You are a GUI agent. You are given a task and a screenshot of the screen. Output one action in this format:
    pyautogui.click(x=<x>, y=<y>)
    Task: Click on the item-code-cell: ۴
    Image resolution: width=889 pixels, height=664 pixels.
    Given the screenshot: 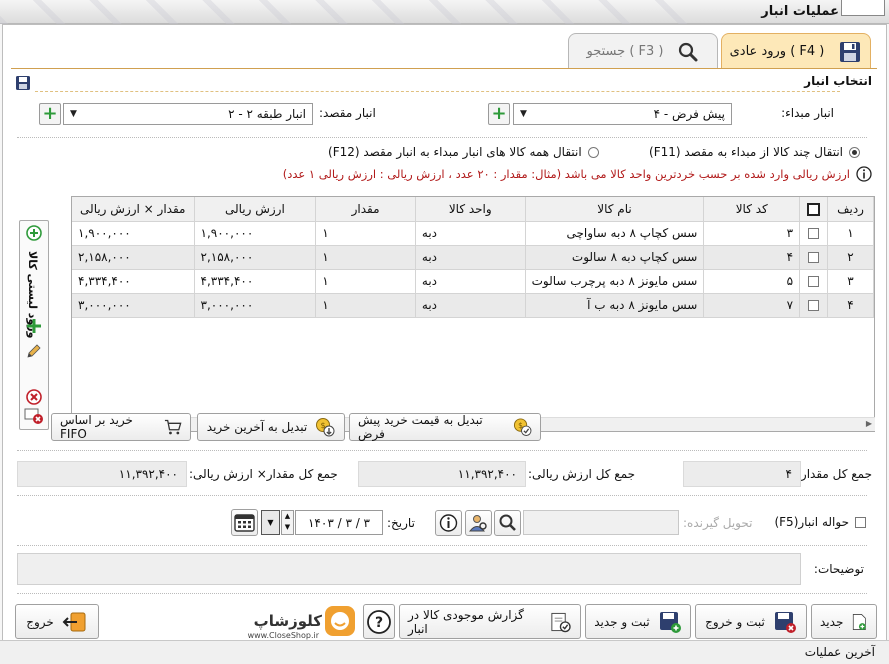 What is the action you would take?
    pyautogui.click(x=752, y=257)
    